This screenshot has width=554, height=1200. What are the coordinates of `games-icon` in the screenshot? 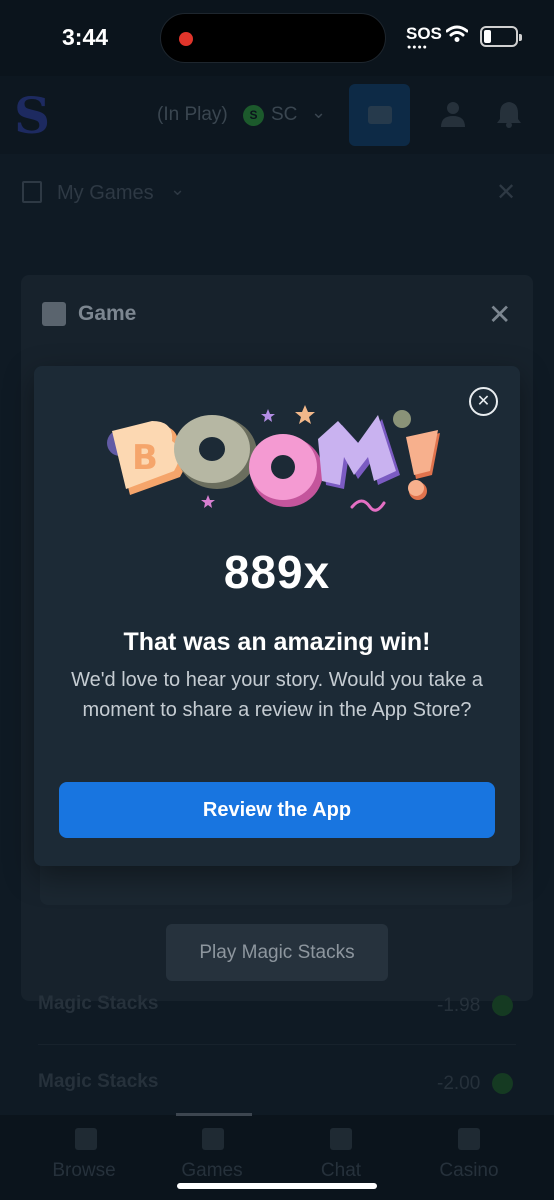 It's located at (213, 1139).